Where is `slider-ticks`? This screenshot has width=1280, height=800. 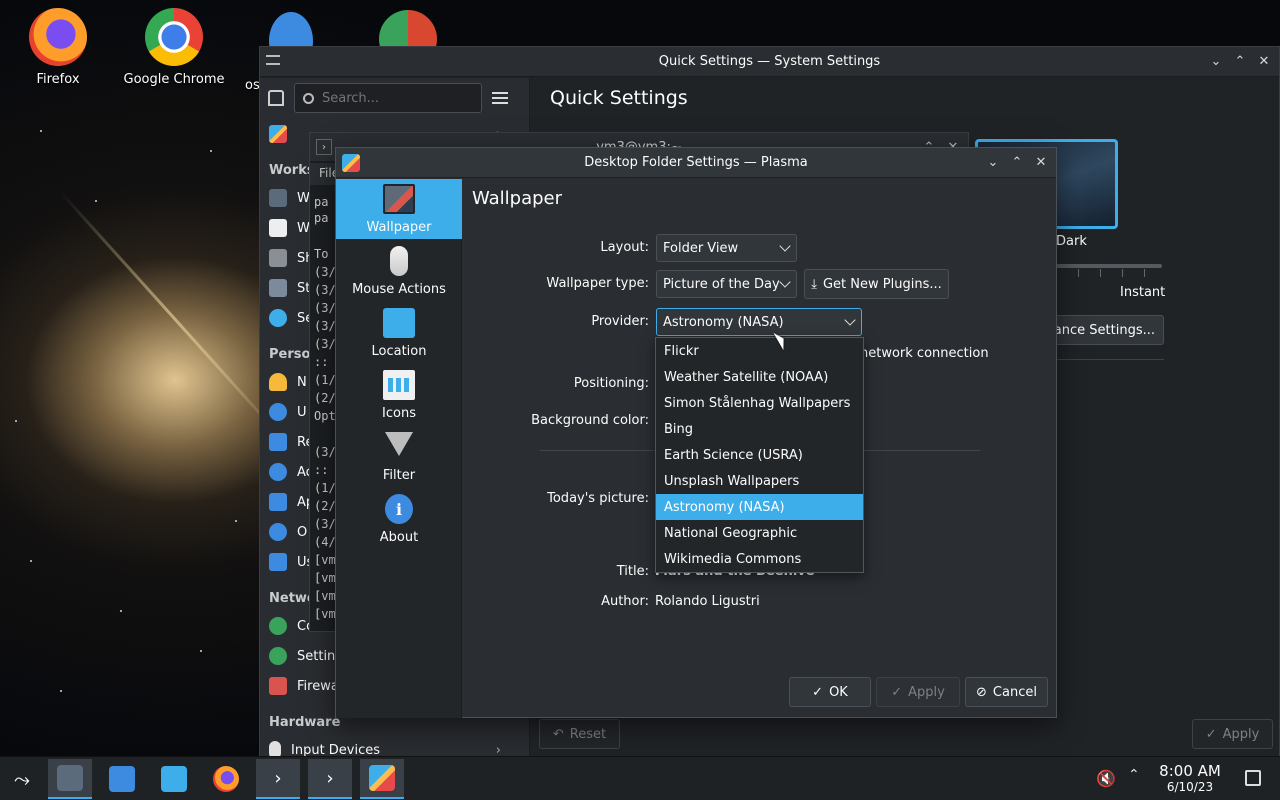
slider-ticks is located at coordinates (1109, 273).